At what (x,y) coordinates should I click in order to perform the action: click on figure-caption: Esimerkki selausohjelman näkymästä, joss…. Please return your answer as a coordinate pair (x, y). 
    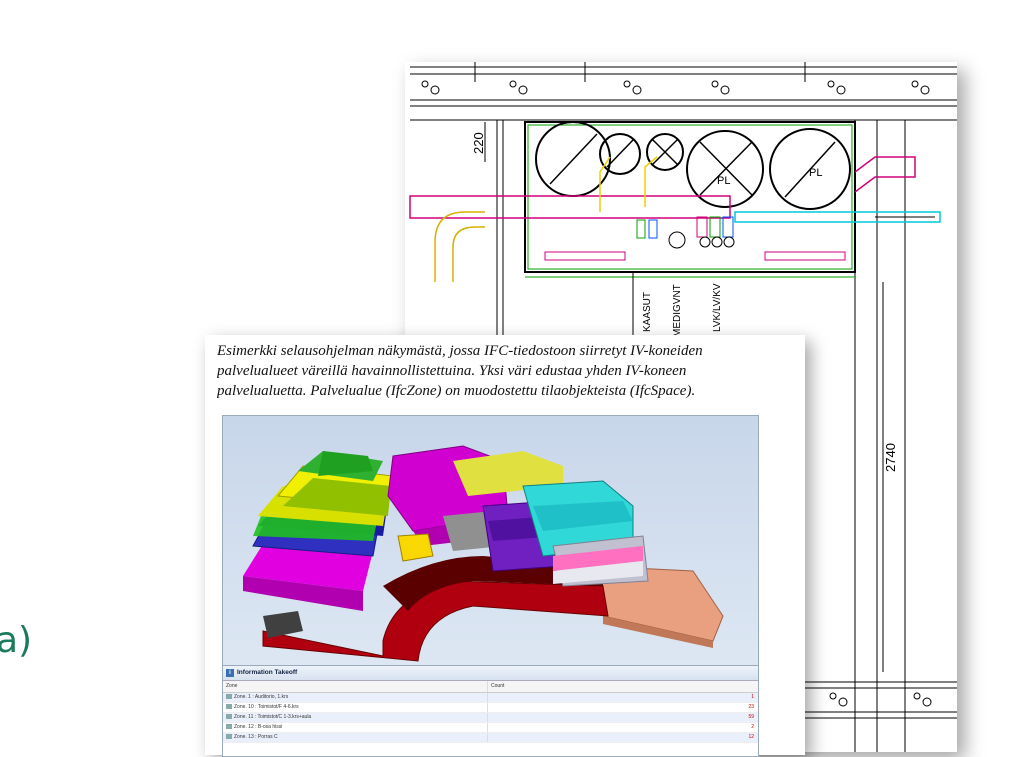
    Looking at the image, I should click on (512, 371).